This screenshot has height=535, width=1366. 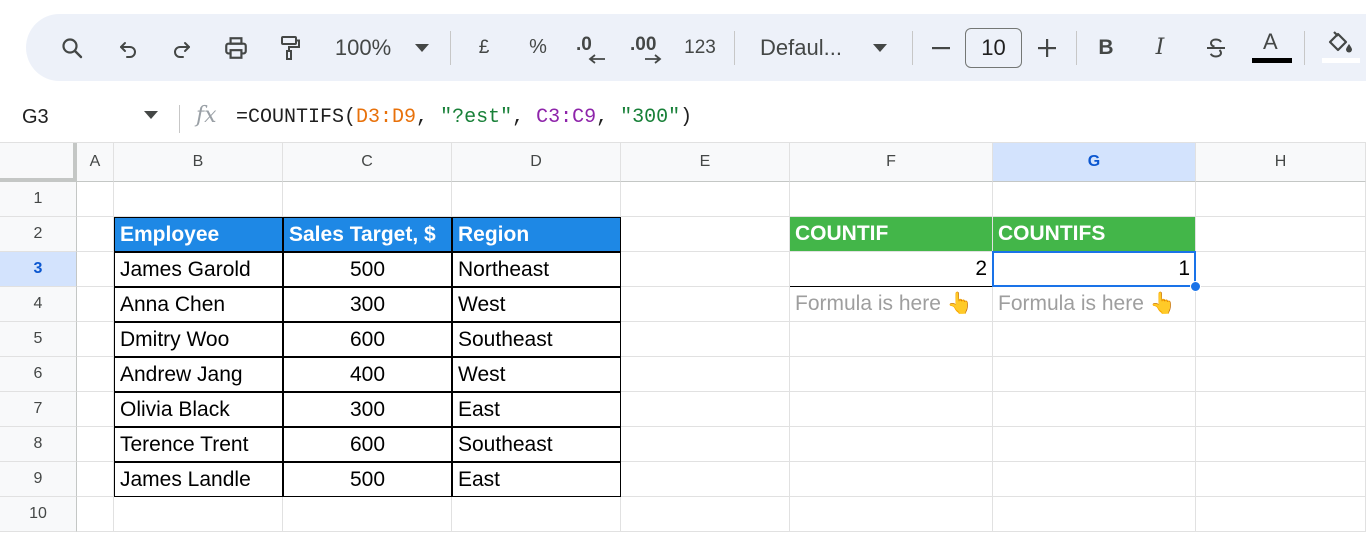 I want to click on table-header-cell: Employee, so click(x=198, y=234).